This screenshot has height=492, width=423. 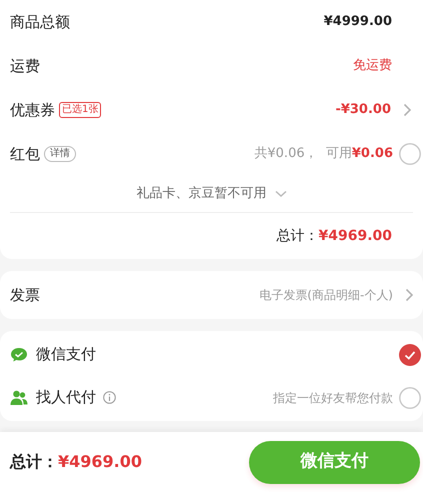 I want to click on row-label: 商品总额, so click(x=40, y=22).